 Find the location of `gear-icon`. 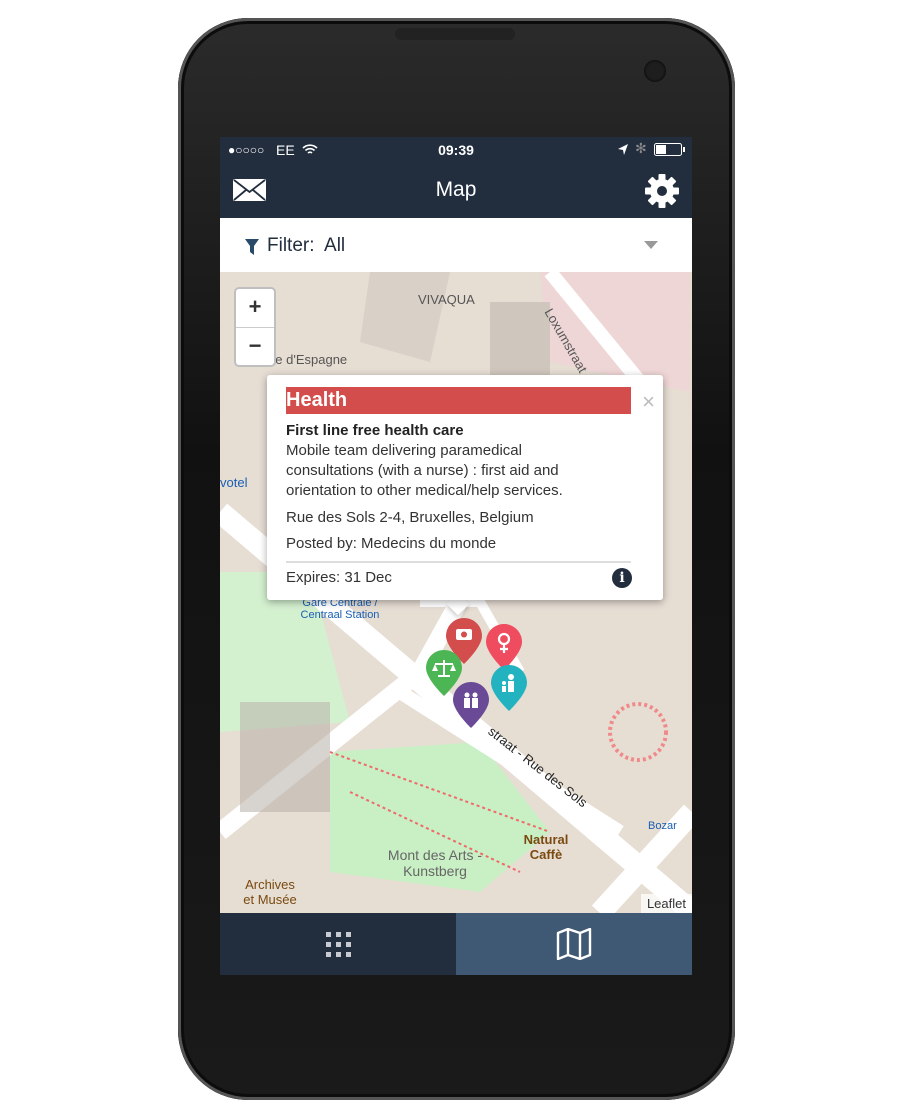

gear-icon is located at coordinates (662, 191).